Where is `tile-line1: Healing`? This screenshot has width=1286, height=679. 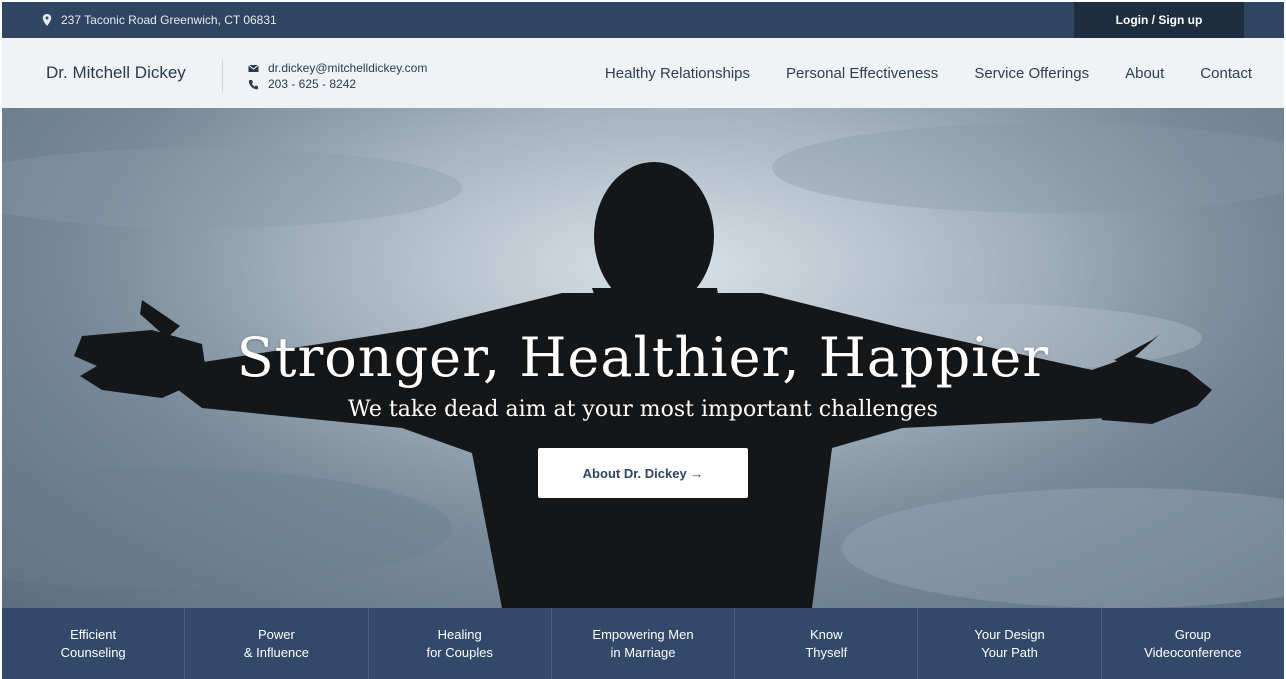
tile-line1: Healing is located at coordinates (459, 634).